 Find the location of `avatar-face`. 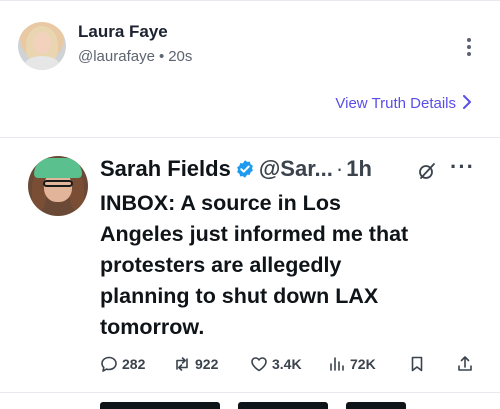

avatar-face is located at coordinates (42, 43).